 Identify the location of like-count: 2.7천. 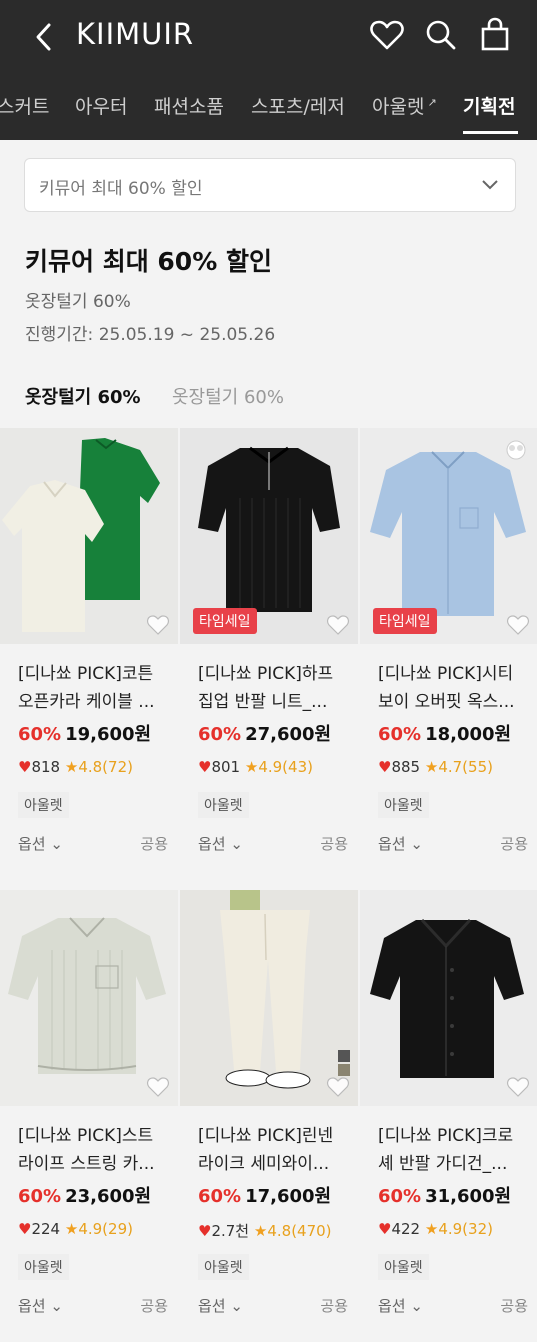
(230, 1231).